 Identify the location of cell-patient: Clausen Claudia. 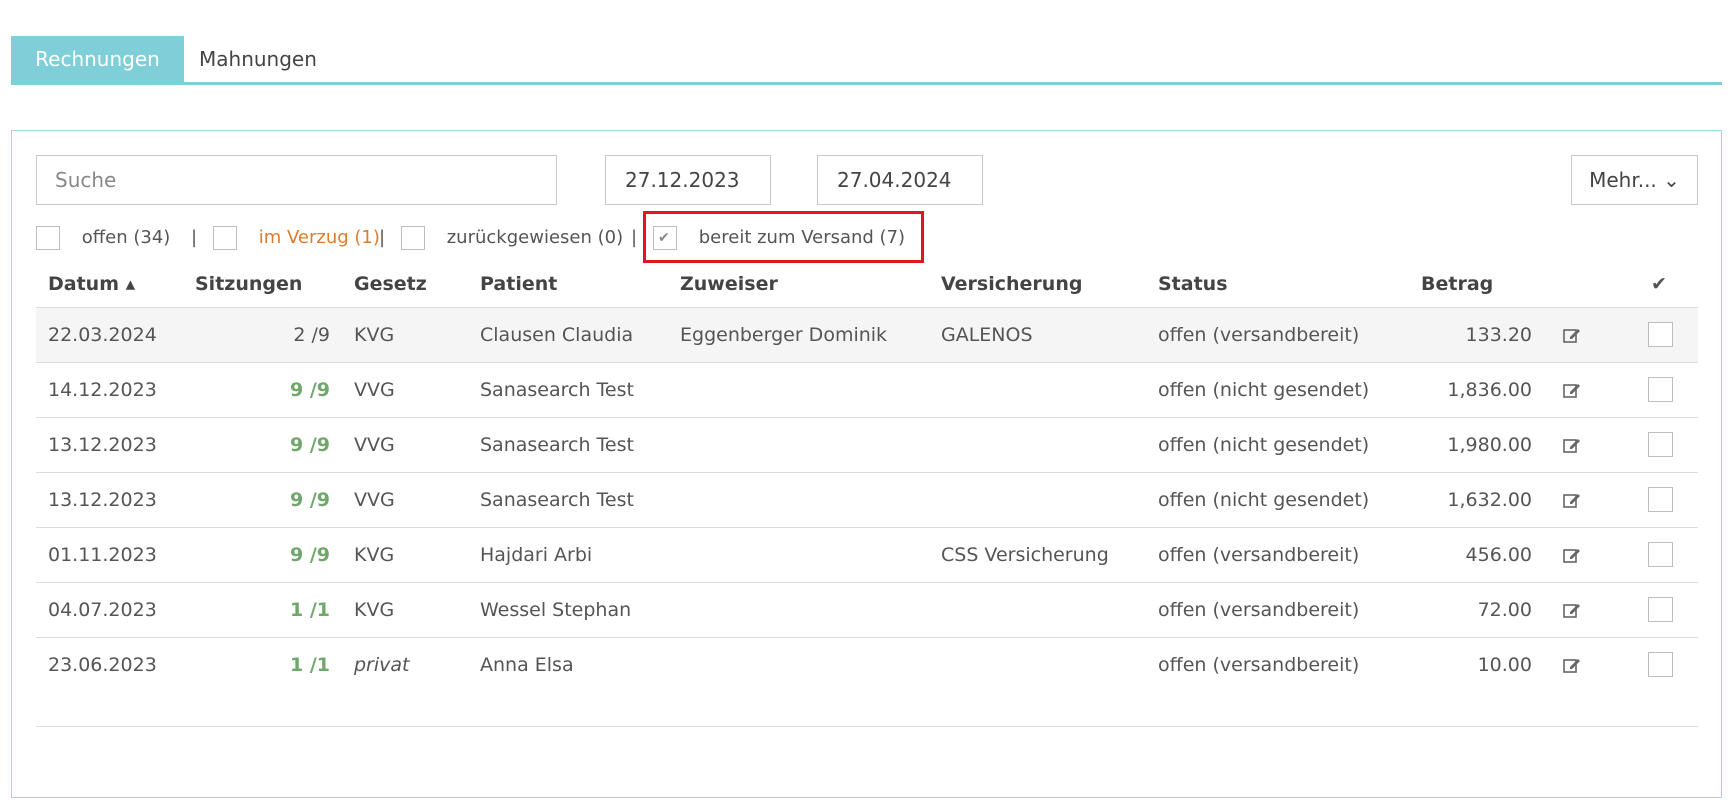
(557, 335).